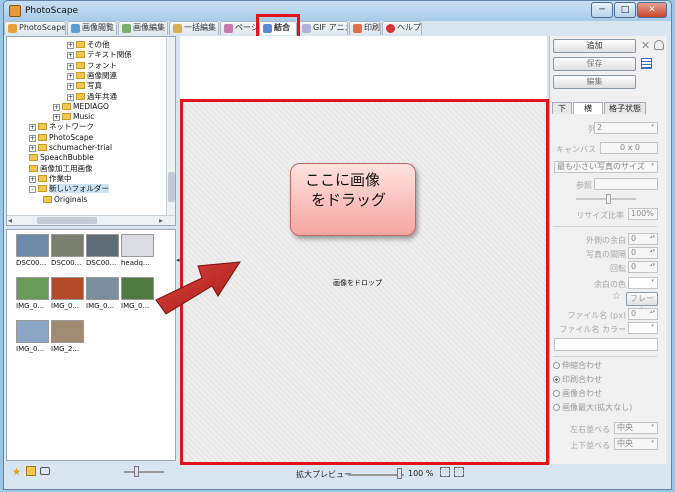 This screenshot has width=675, height=492. I want to click on filename-color-picker: ▾, so click(643, 328).